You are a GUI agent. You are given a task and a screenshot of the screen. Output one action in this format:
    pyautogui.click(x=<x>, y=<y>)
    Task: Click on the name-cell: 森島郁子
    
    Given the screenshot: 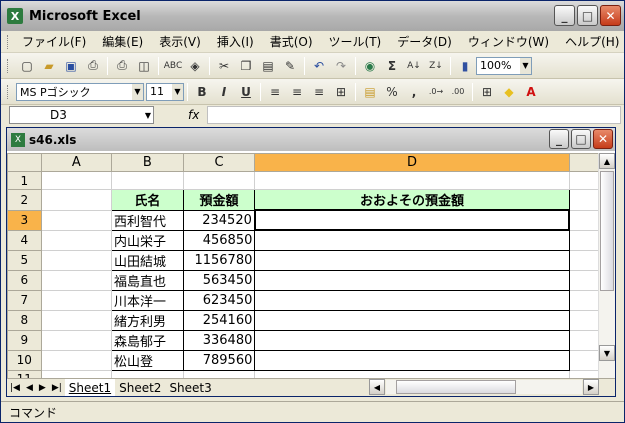 What is the action you would take?
    pyautogui.click(x=147, y=340)
    